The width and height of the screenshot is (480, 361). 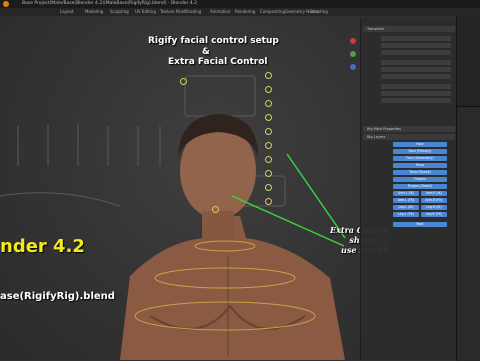 What do you see at coordinates (67, 12) in the screenshot?
I see `workspace-tab: Layout` at bounding box center [67, 12].